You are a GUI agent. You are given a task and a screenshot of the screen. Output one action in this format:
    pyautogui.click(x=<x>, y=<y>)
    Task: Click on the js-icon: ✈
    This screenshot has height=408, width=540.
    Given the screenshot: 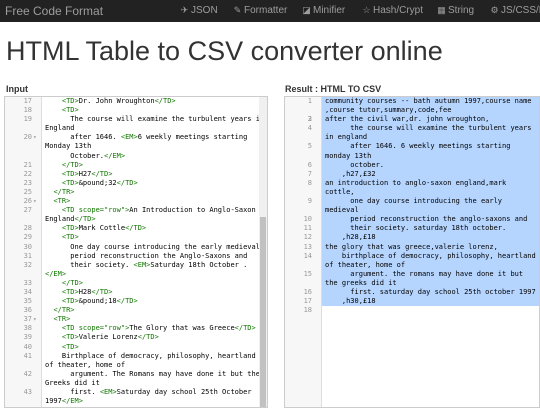 What is the action you would take?
    pyautogui.click(x=184, y=10)
    